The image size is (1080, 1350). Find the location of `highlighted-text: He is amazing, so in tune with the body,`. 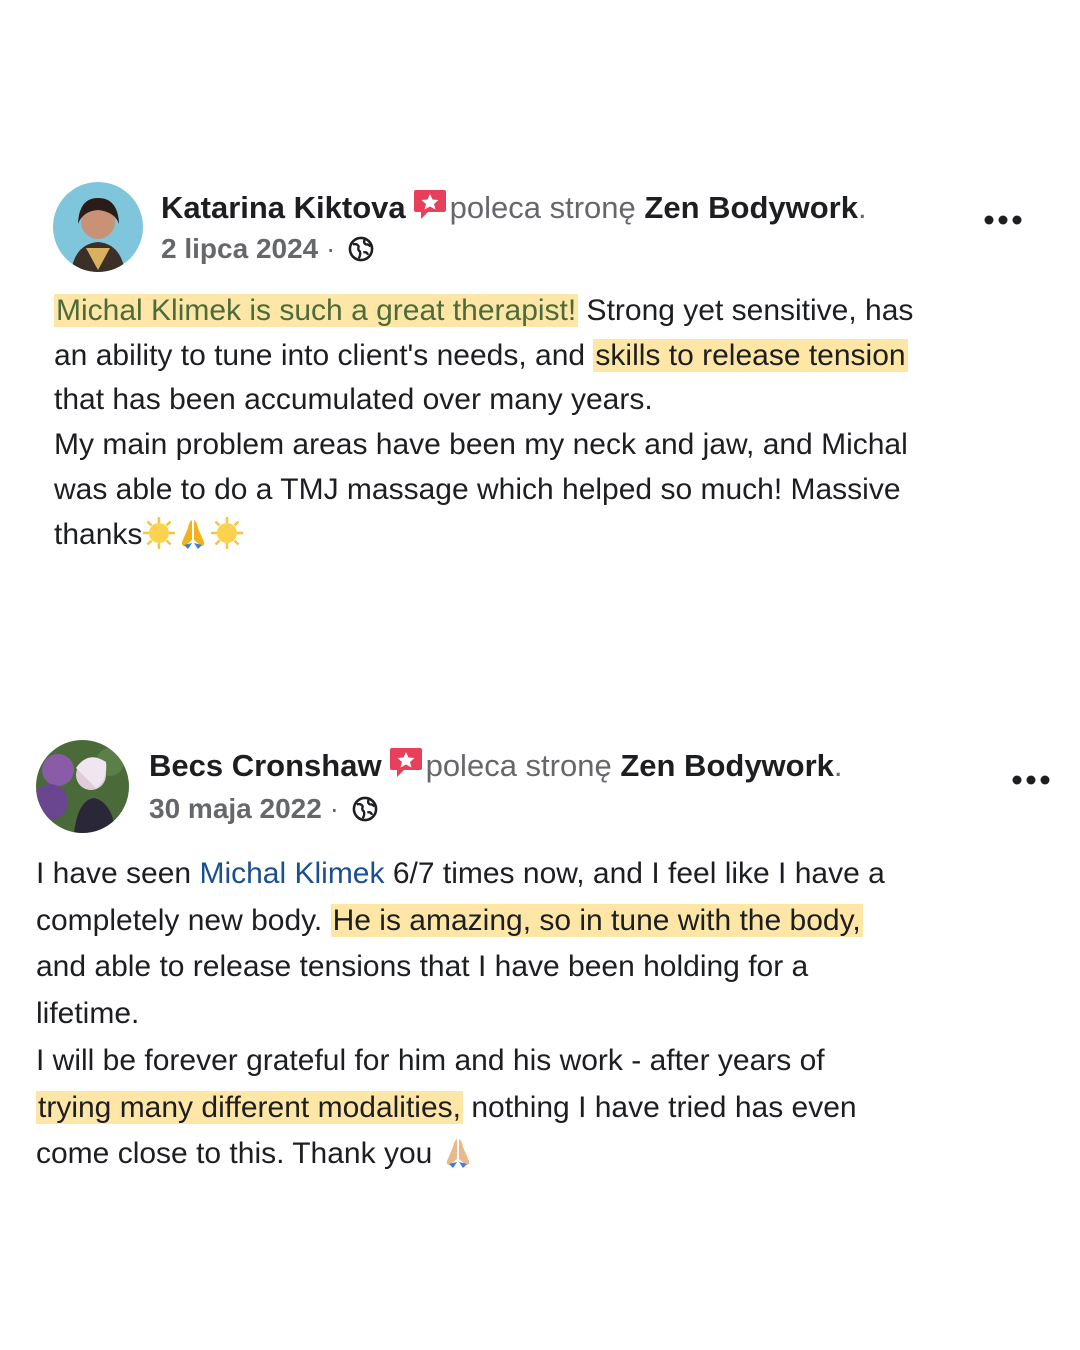

highlighted-text: He is amazing, so in tune with the body, is located at coordinates (596, 920).